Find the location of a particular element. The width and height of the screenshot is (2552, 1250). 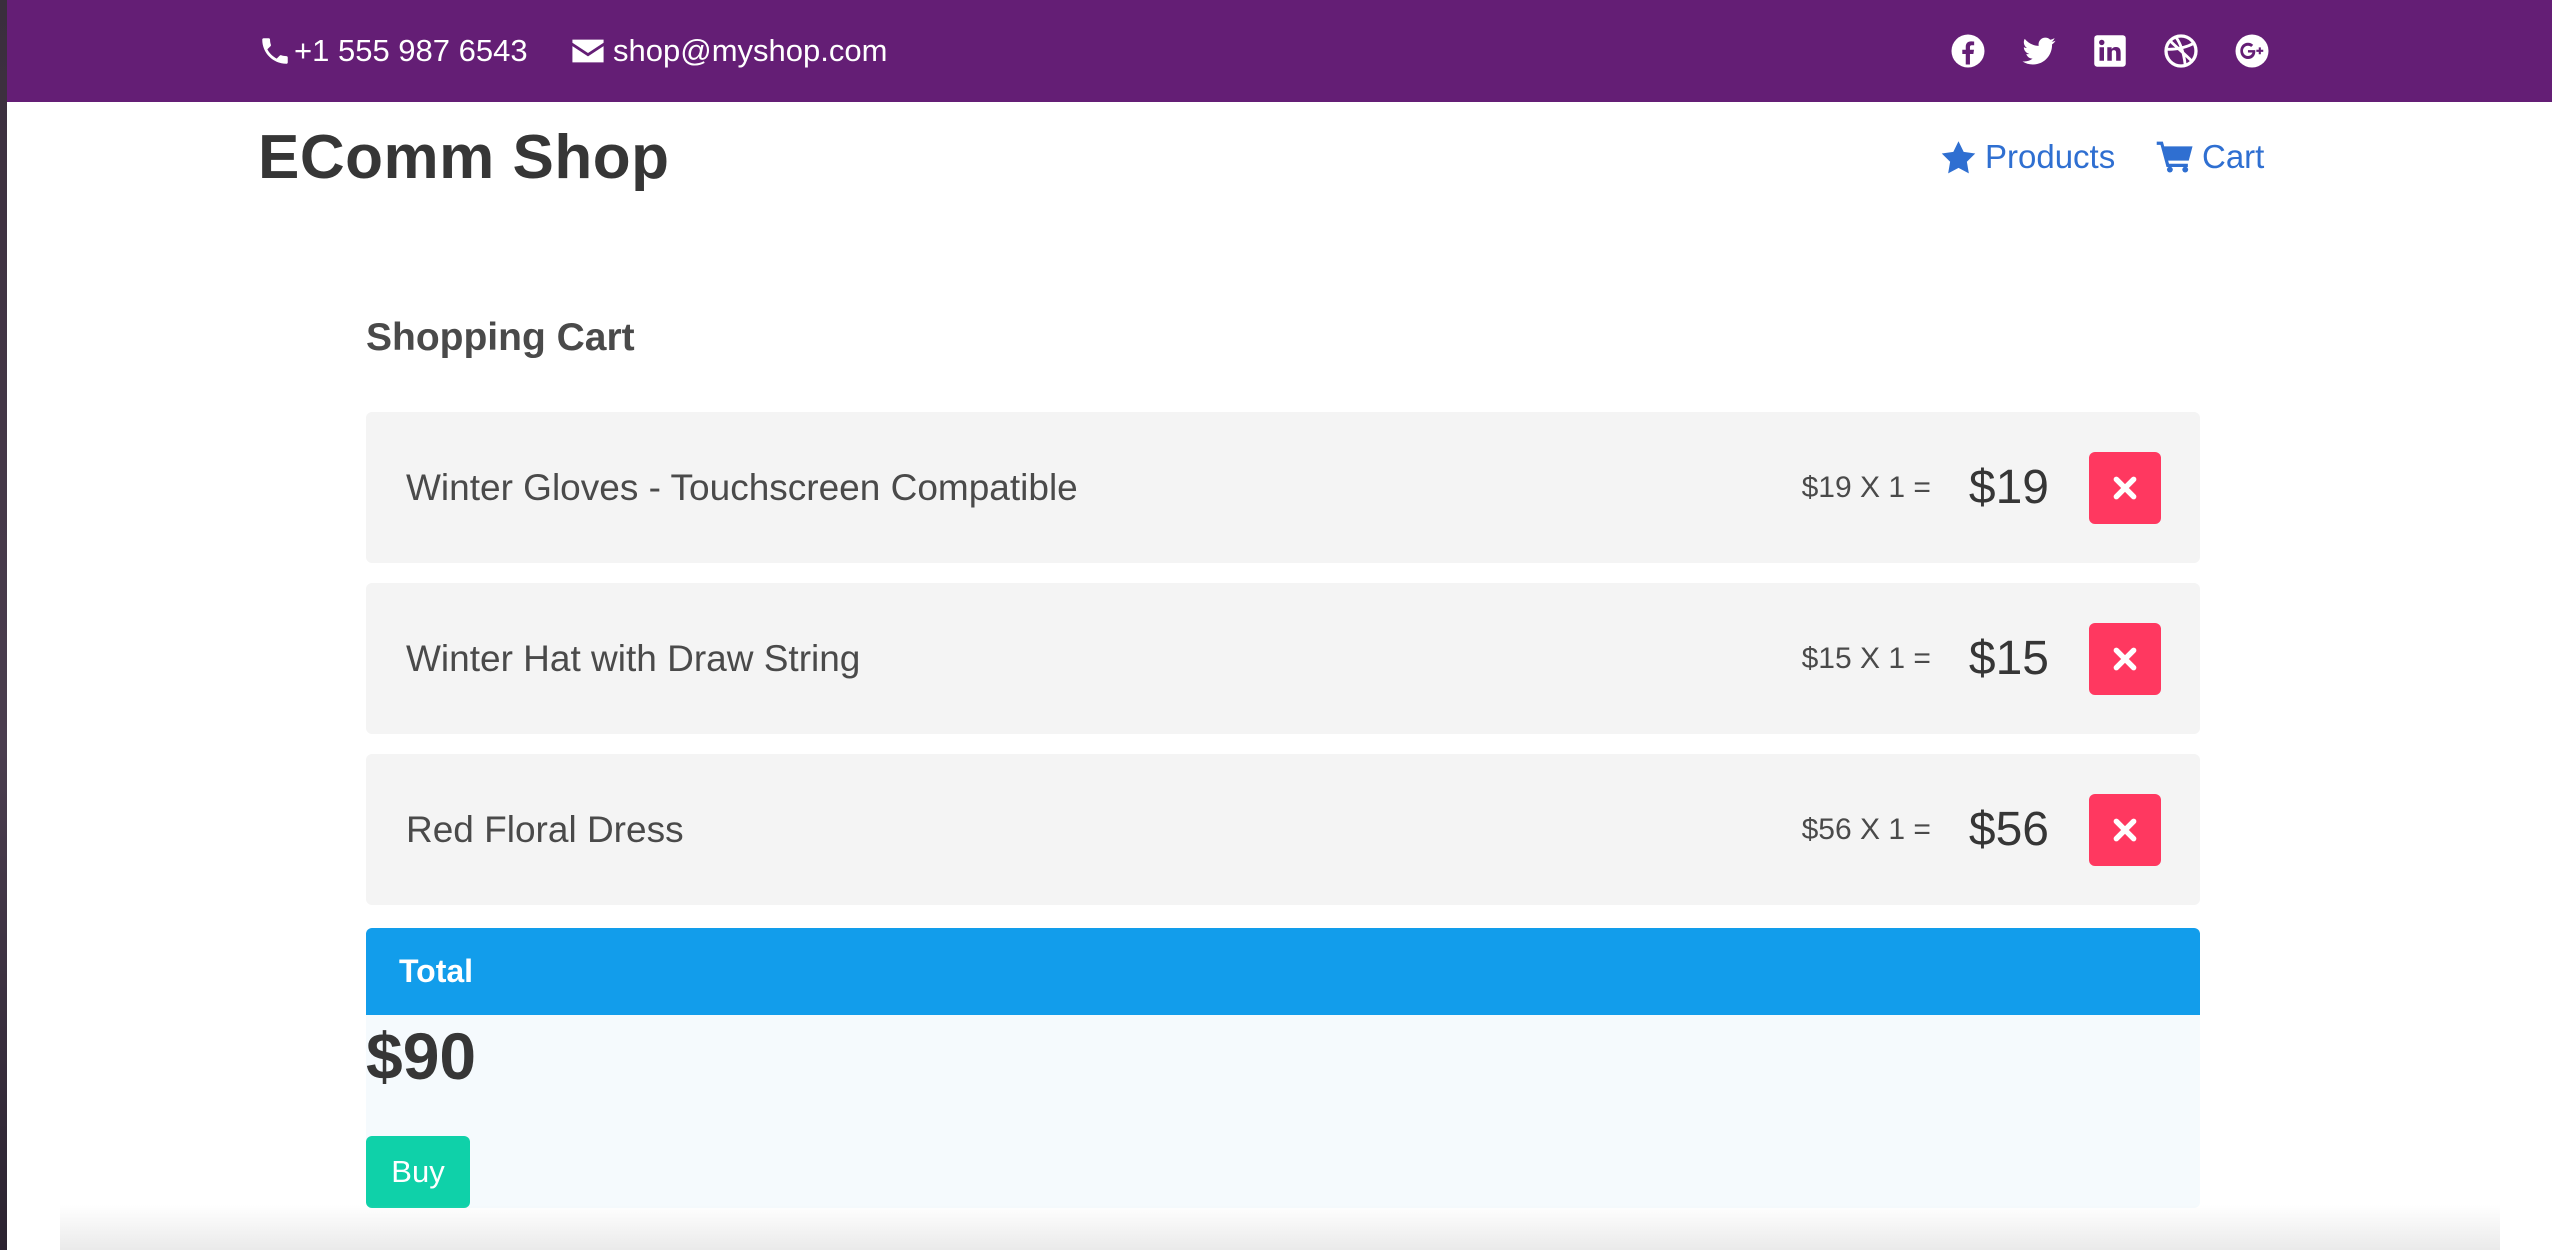

brand-title: EComm Shop is located at coordinates (463, 157).